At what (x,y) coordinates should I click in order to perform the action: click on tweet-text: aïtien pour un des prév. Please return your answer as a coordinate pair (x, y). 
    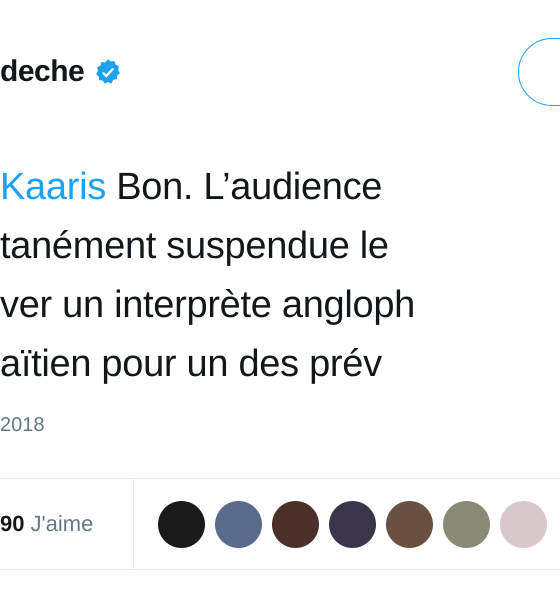
    Looking at the image, I should click on (191, 364).